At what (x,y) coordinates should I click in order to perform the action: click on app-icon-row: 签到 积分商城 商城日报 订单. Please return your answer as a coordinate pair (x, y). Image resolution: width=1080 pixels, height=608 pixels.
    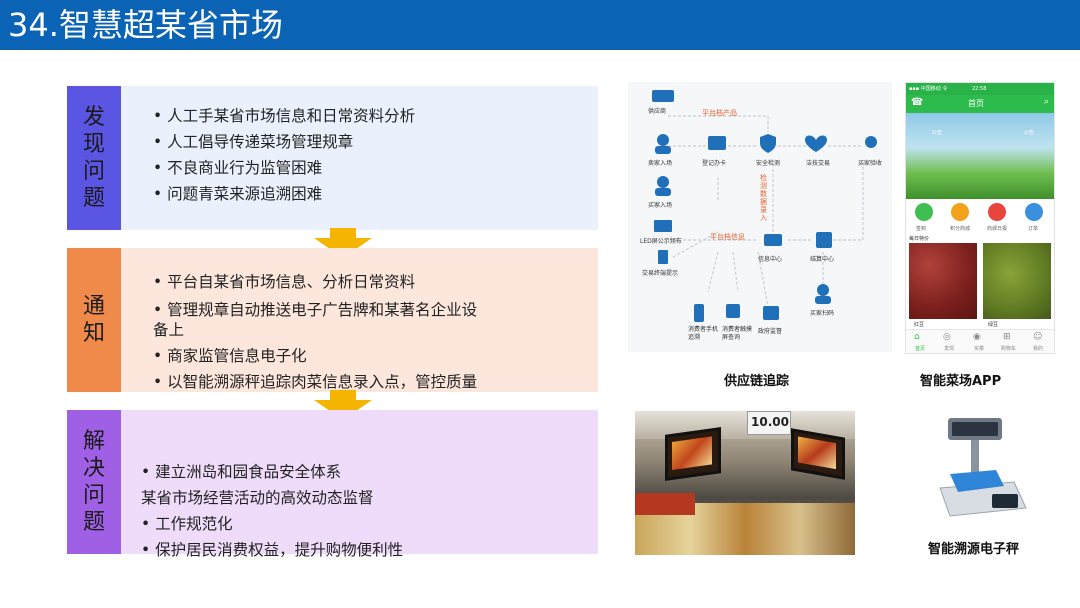
    Looking at the image, I should click on (980, 218).